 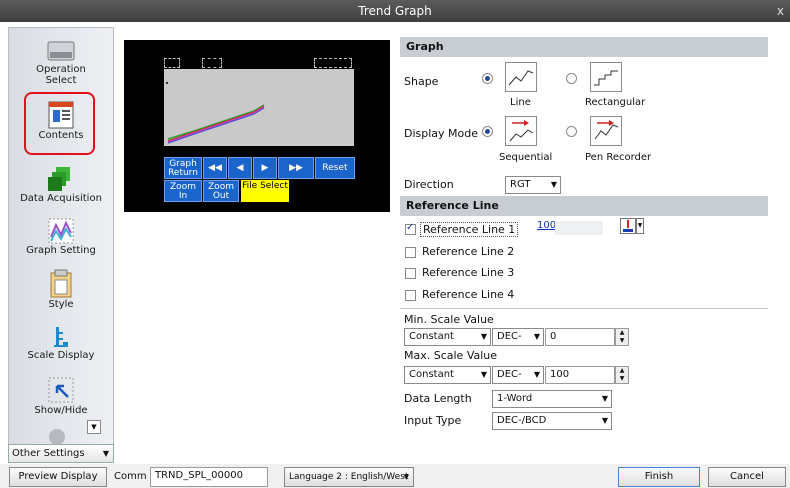 What do you see at coordinates (130, 476) in the screenshot?
I see `comm-label: Comm` at bounding box center [130, 476].